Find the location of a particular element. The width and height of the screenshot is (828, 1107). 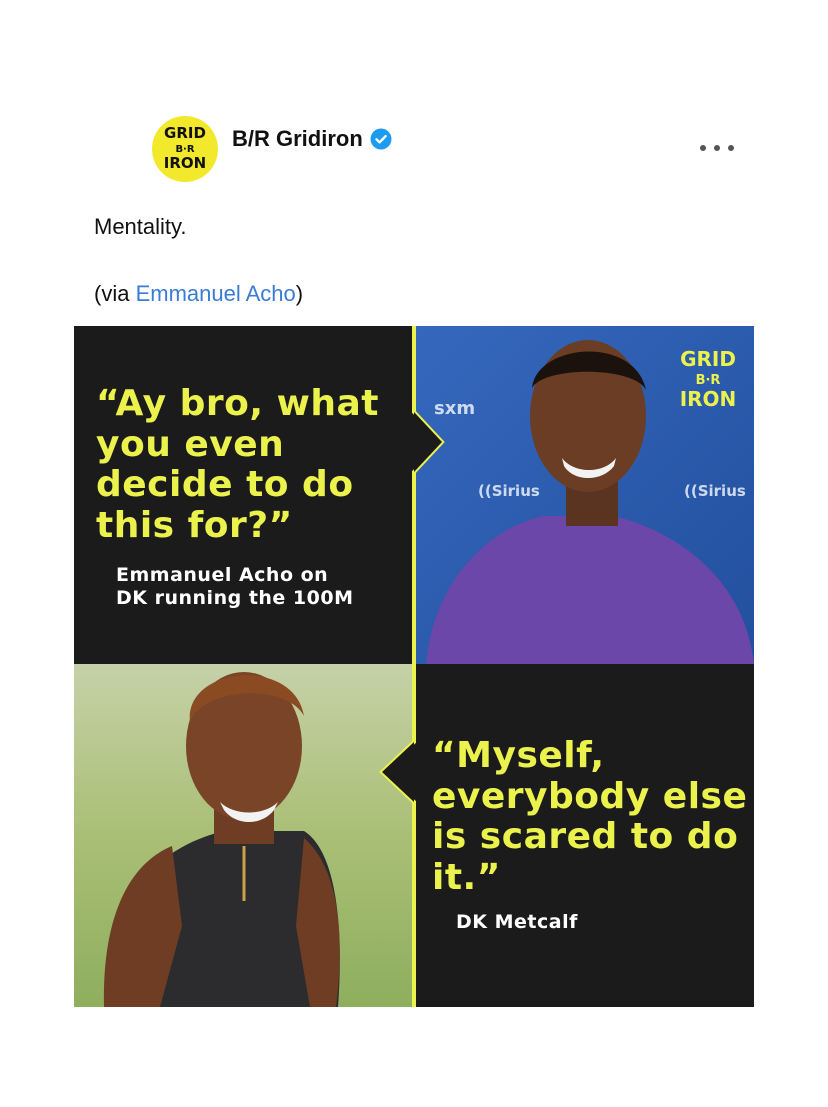

backdrop-brand-2: ((Sirius is located at coordinates (509, 491).